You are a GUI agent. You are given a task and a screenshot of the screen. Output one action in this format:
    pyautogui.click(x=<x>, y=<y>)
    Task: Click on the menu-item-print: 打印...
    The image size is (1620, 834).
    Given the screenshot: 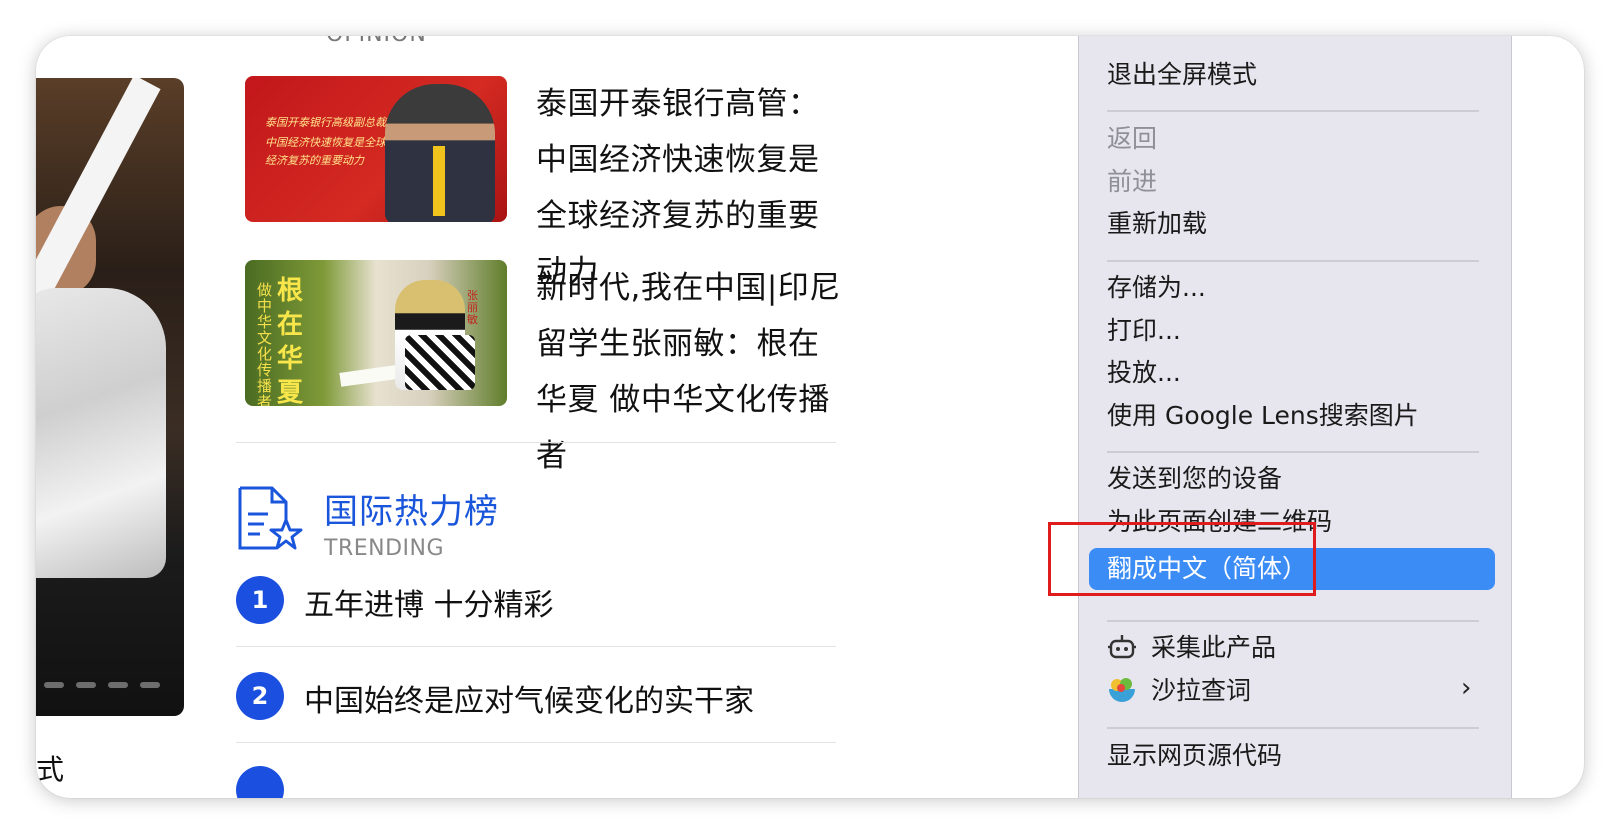 What is the action you would take?
    pyautogui.click(x=1144, y=331)
    